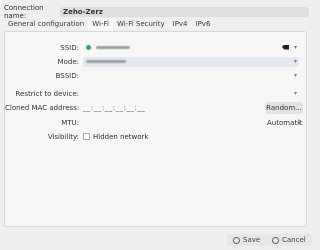  Describe the element at coordinates (114, 108) in the screenshot. I see `mac-input: __:__:__:__:__:__` at that location.